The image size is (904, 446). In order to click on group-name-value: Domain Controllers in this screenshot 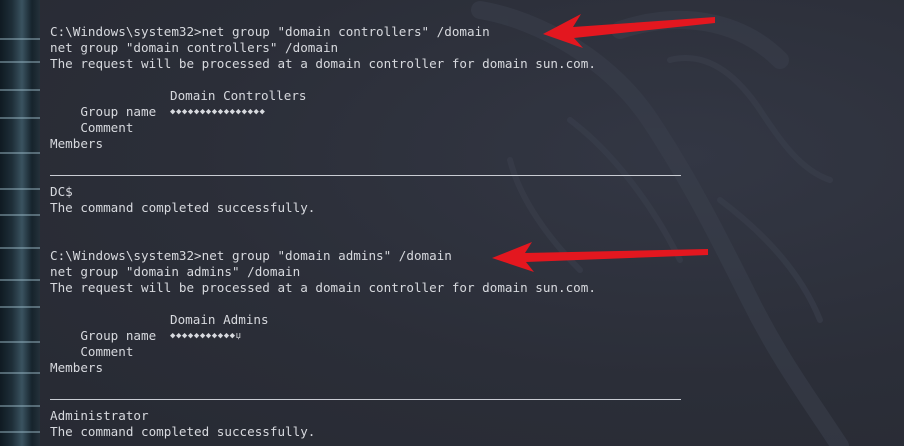, I will do `click(238, 95)`.